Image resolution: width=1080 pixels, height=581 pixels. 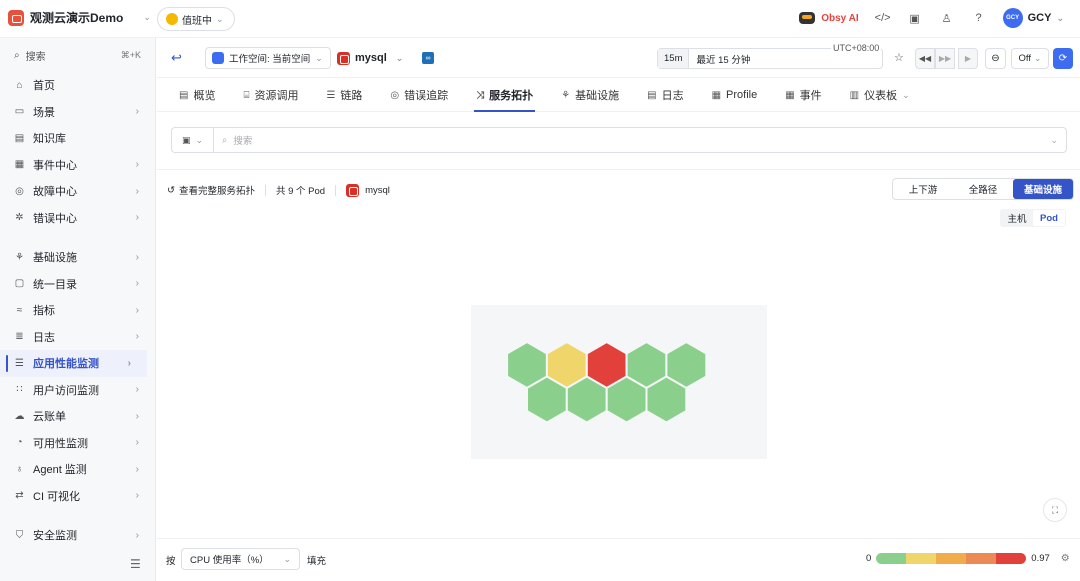 What do you see at coordinates (19, 218) in the screenshot?
I see `bug-icon: ✲` at bounding box center [19, 218].